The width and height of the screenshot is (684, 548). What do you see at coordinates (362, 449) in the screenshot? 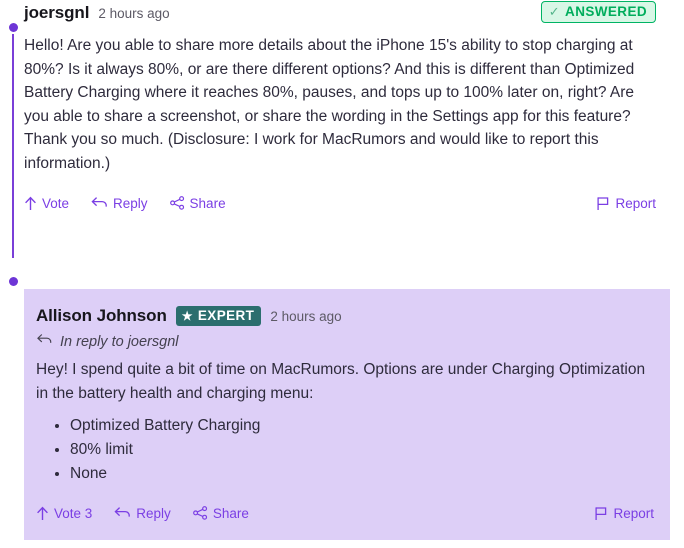
I see `list-item: 80% limit` at bounding box center [362, 449].